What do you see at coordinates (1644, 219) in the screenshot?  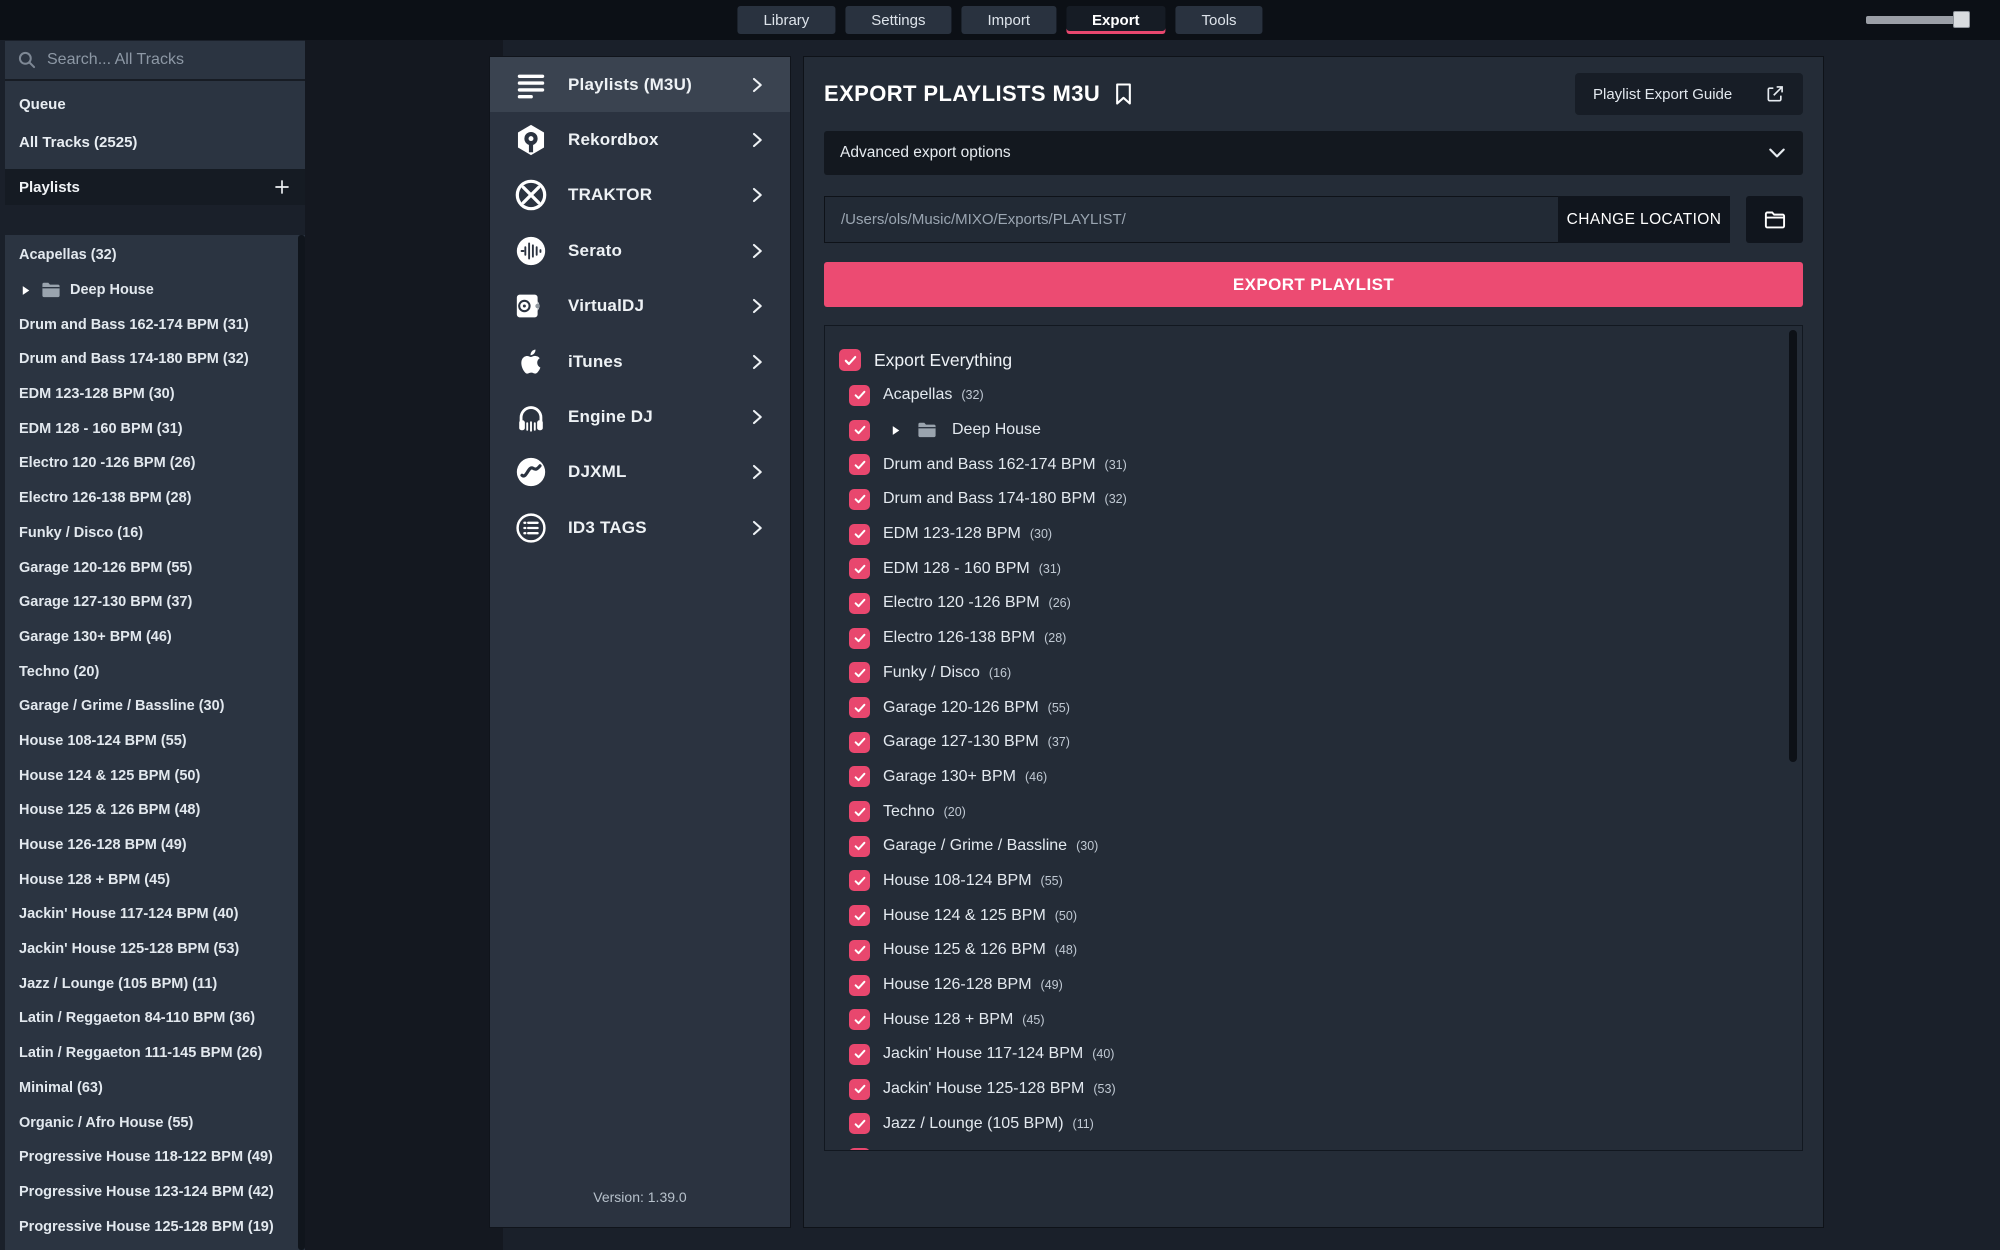 I see `change-location-button: CHANGE LOCATION` at bounding box center [1644, 219].